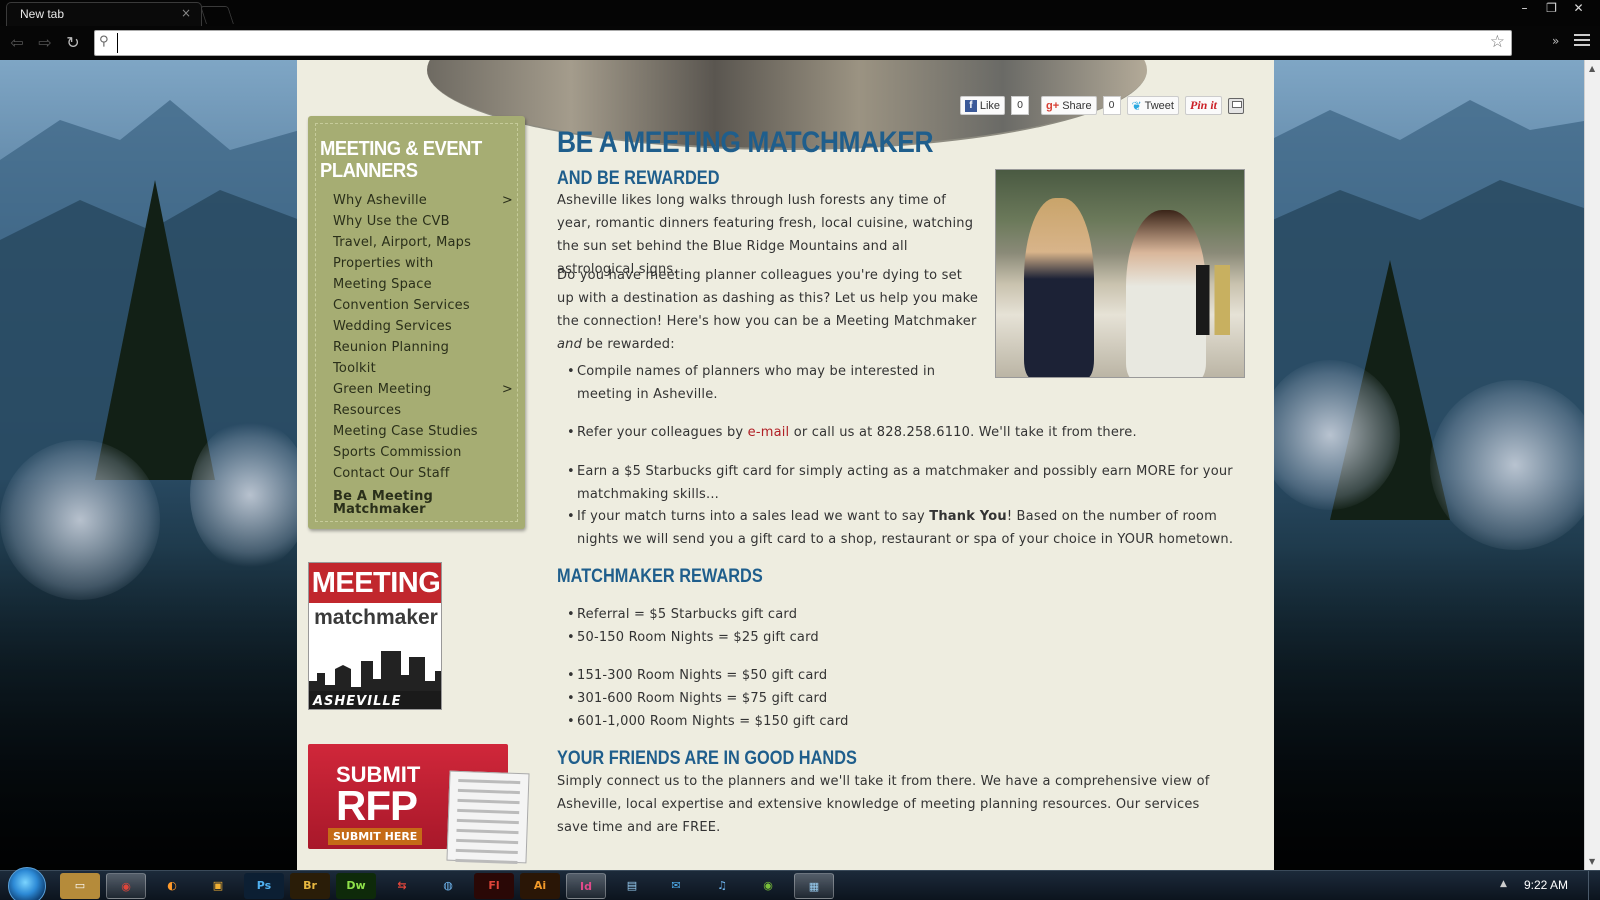  I want to click on sidebar-item-reunion-planning: Reunion Planning, so click(423, 347).